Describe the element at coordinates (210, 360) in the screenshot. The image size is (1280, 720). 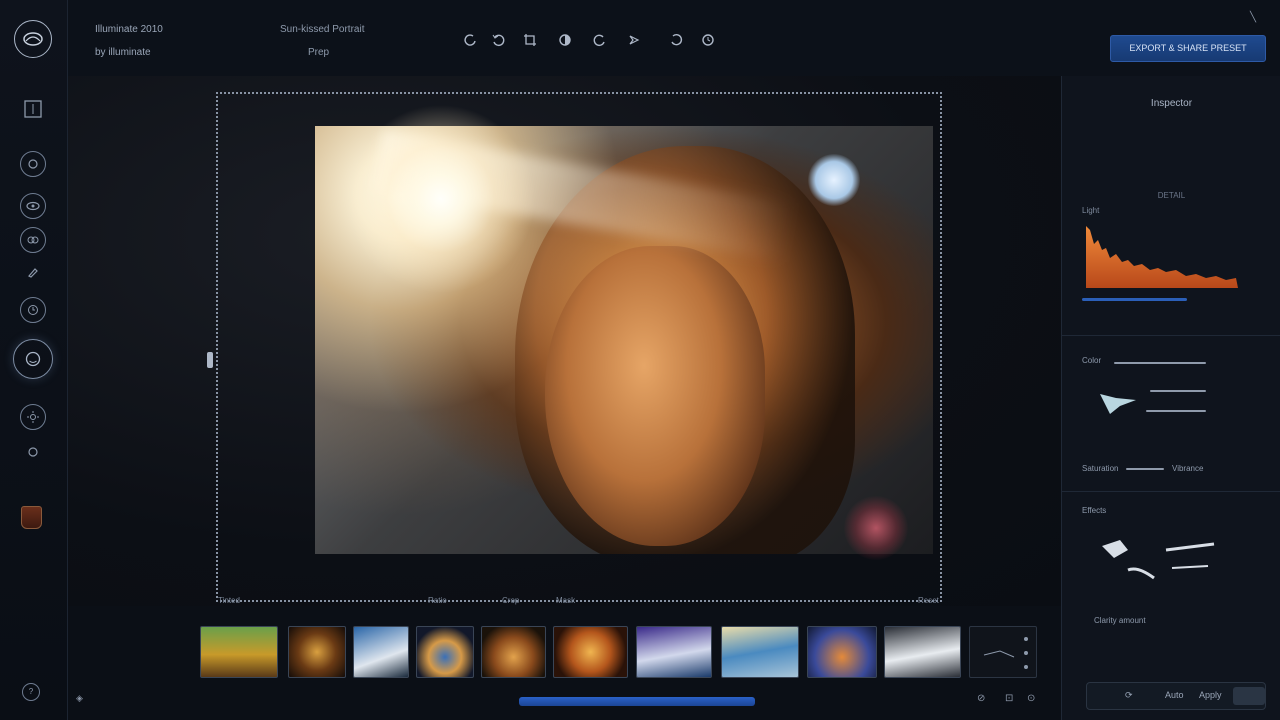
I see `crop-handle` at that location.